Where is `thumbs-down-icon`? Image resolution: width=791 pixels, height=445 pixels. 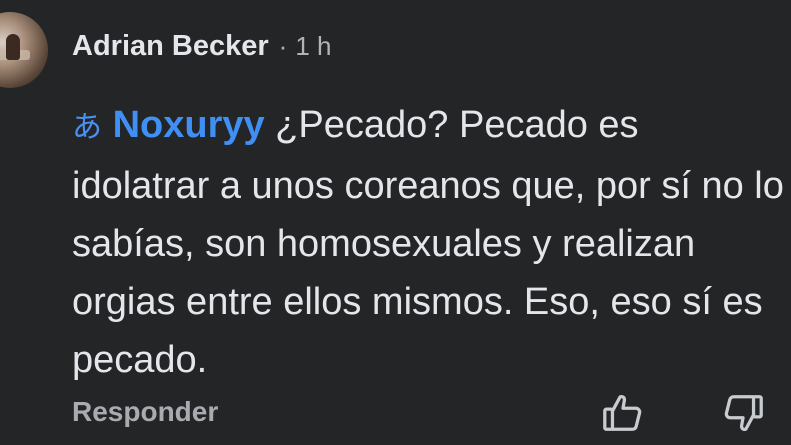
thumbs-down-icon is located at coordinates (743, 413).